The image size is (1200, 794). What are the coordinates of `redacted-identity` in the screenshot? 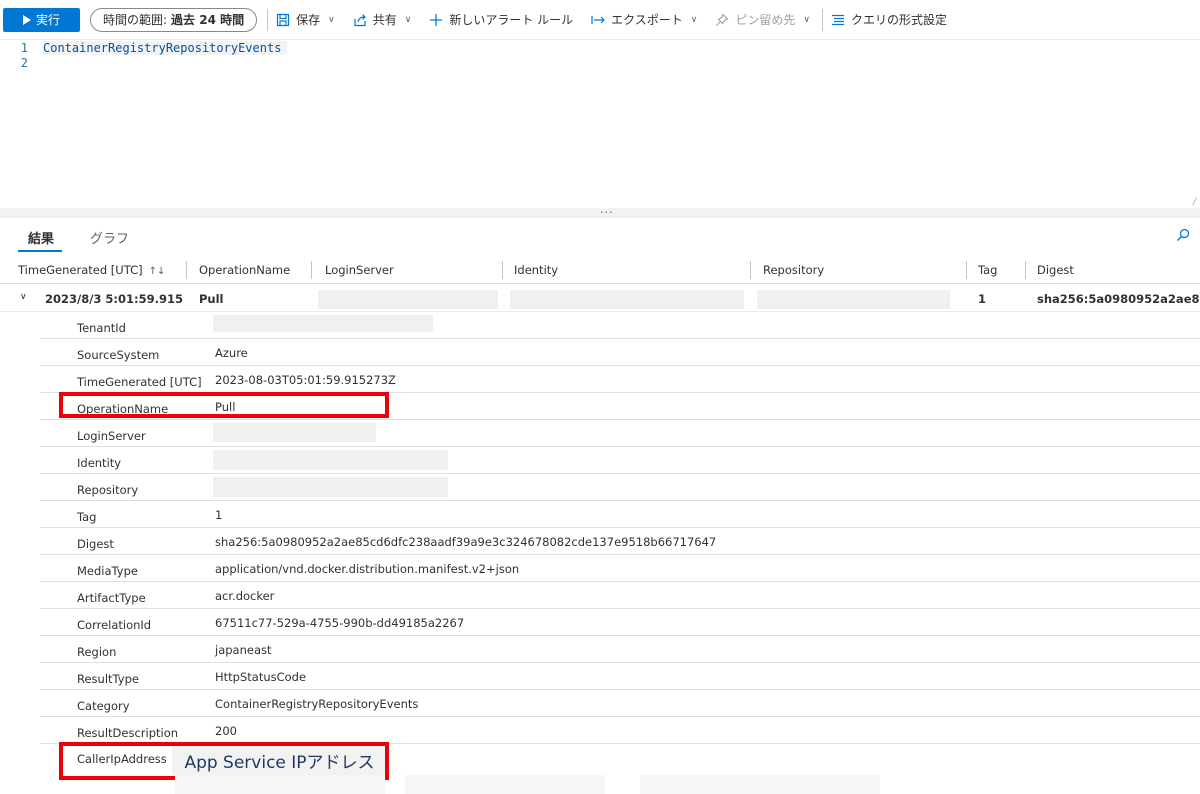 It's located at (627, 299).